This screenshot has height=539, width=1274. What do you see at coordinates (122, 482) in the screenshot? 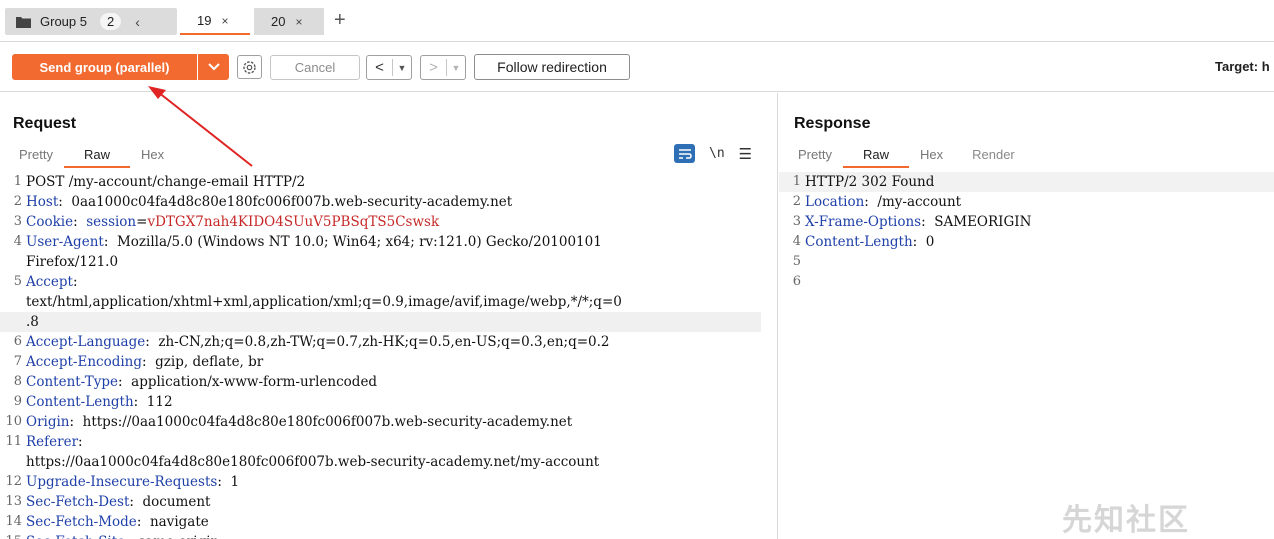
I see `header-name: Upgrade-Insecure-Requests` at bounding box center [122, 482].